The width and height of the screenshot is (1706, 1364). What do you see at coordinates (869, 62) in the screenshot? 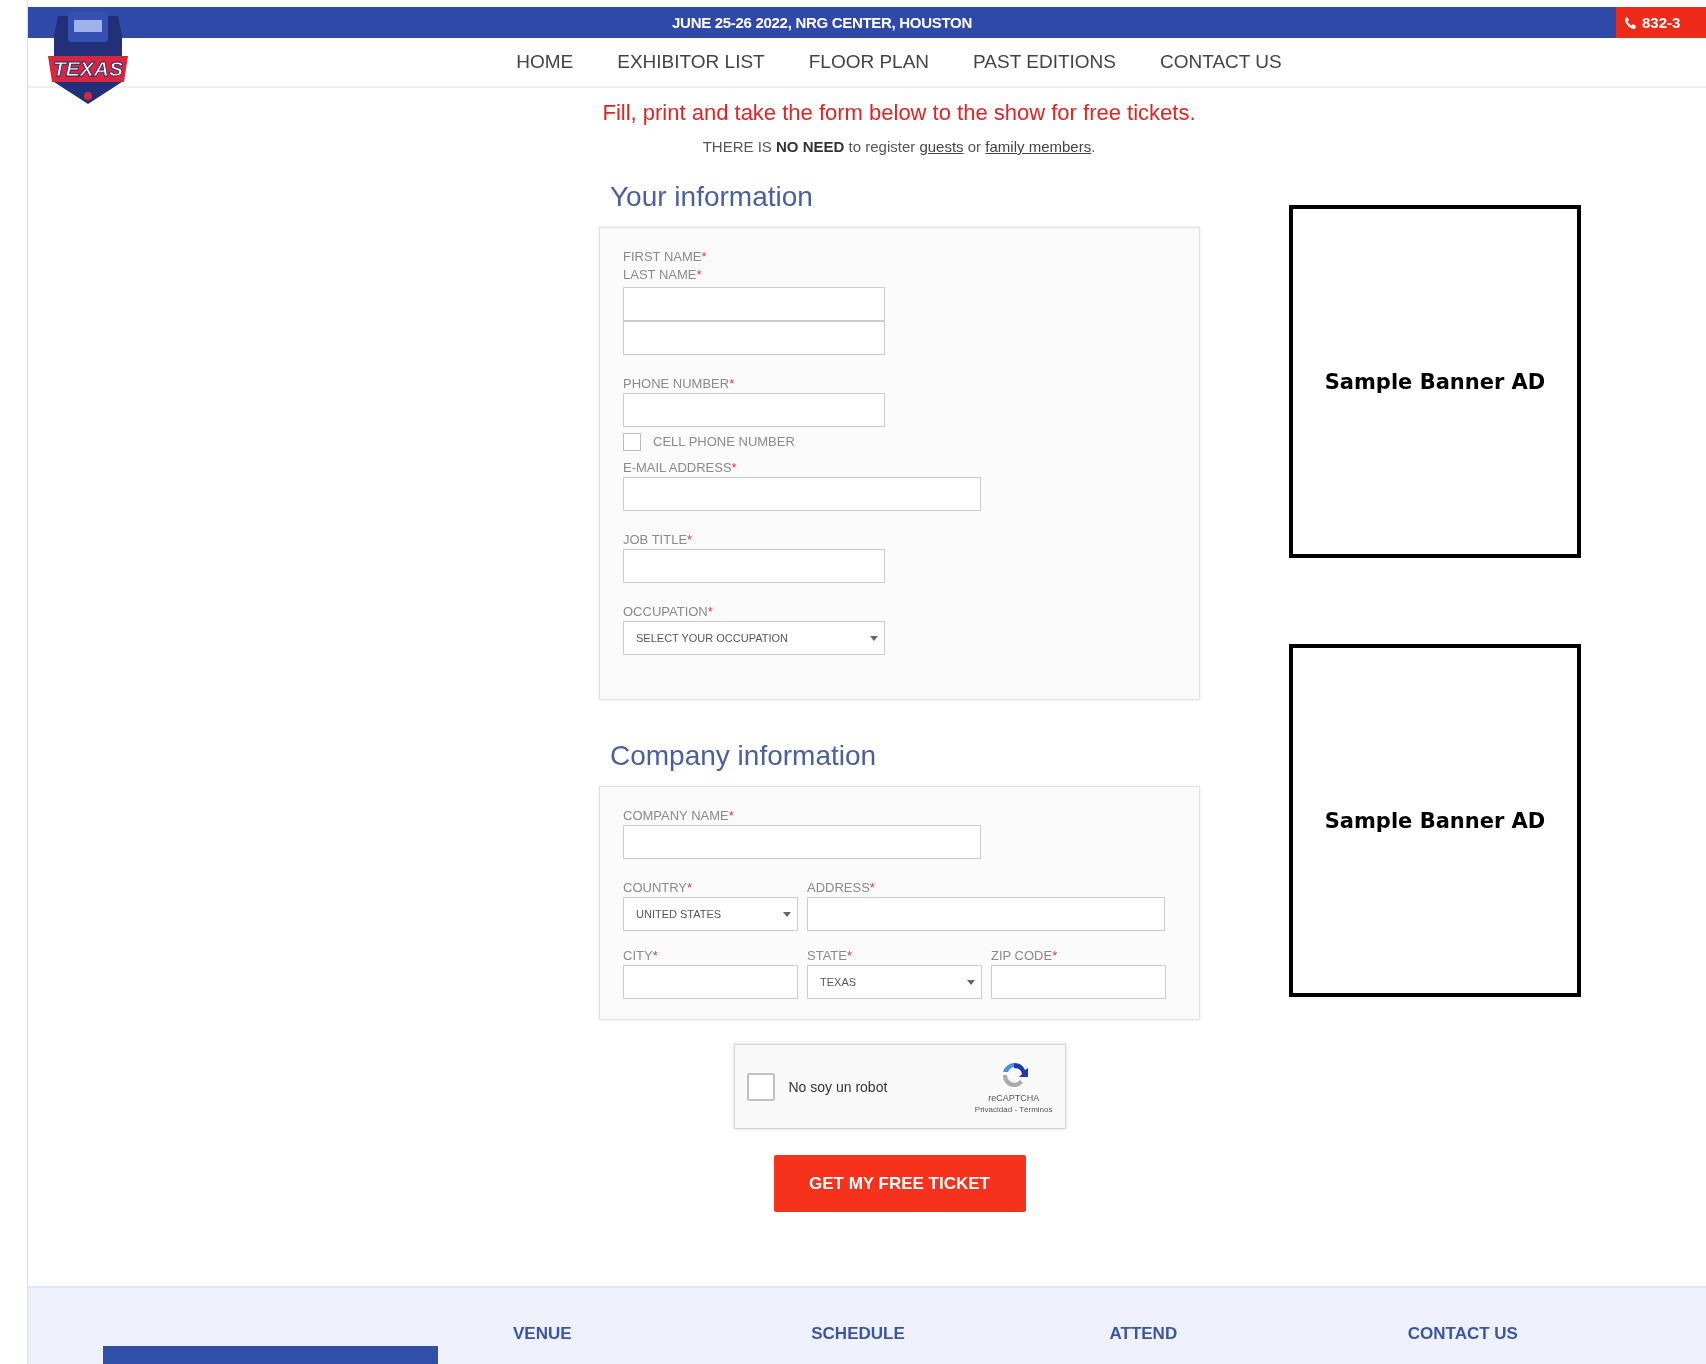
I see `nav-link: FLOOR PLAN` at bounding box center [869, 62].